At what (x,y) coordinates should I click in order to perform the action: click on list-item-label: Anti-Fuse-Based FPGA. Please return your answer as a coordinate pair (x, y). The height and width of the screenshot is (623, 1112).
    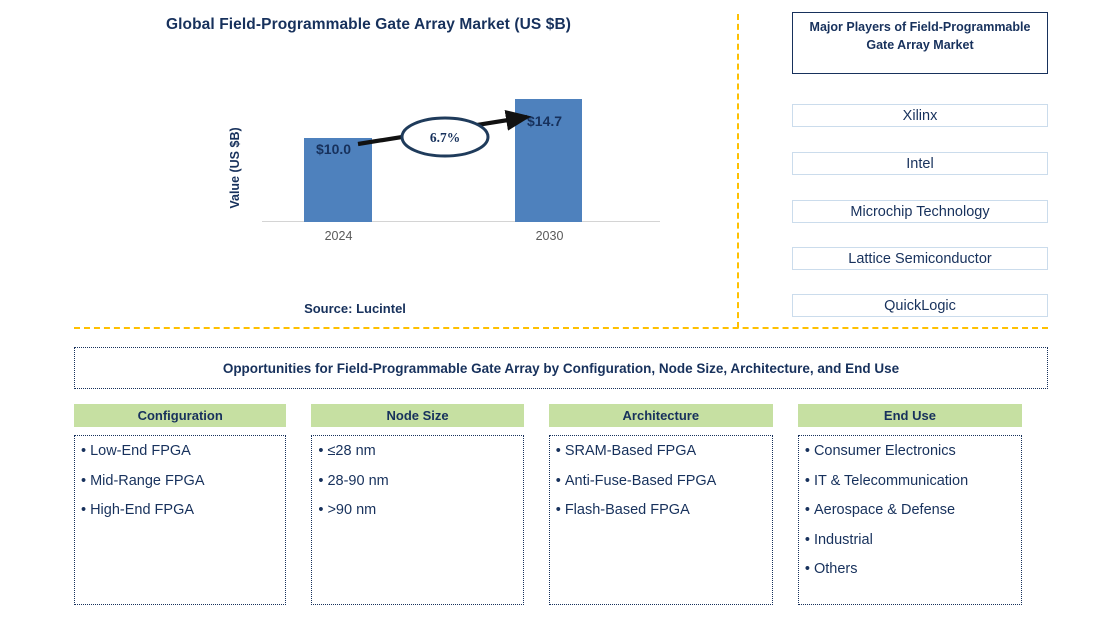
    Looking at the image, I should click on (640, 480).